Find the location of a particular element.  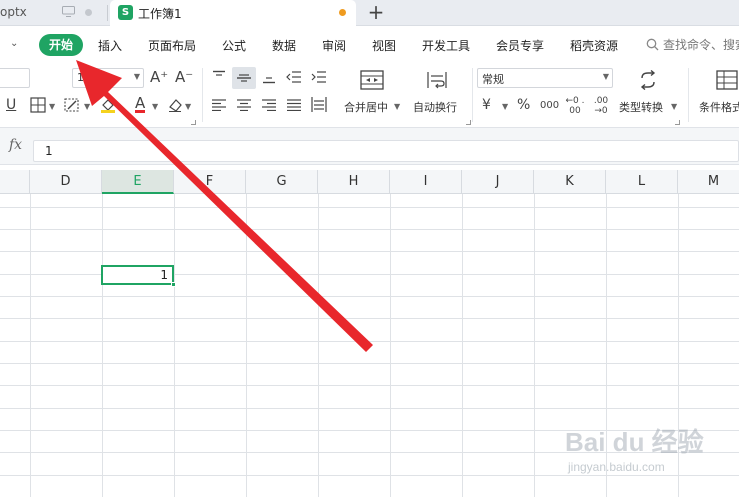

number-format-select: 常规 ▼ is located at coordinates (545, 78).